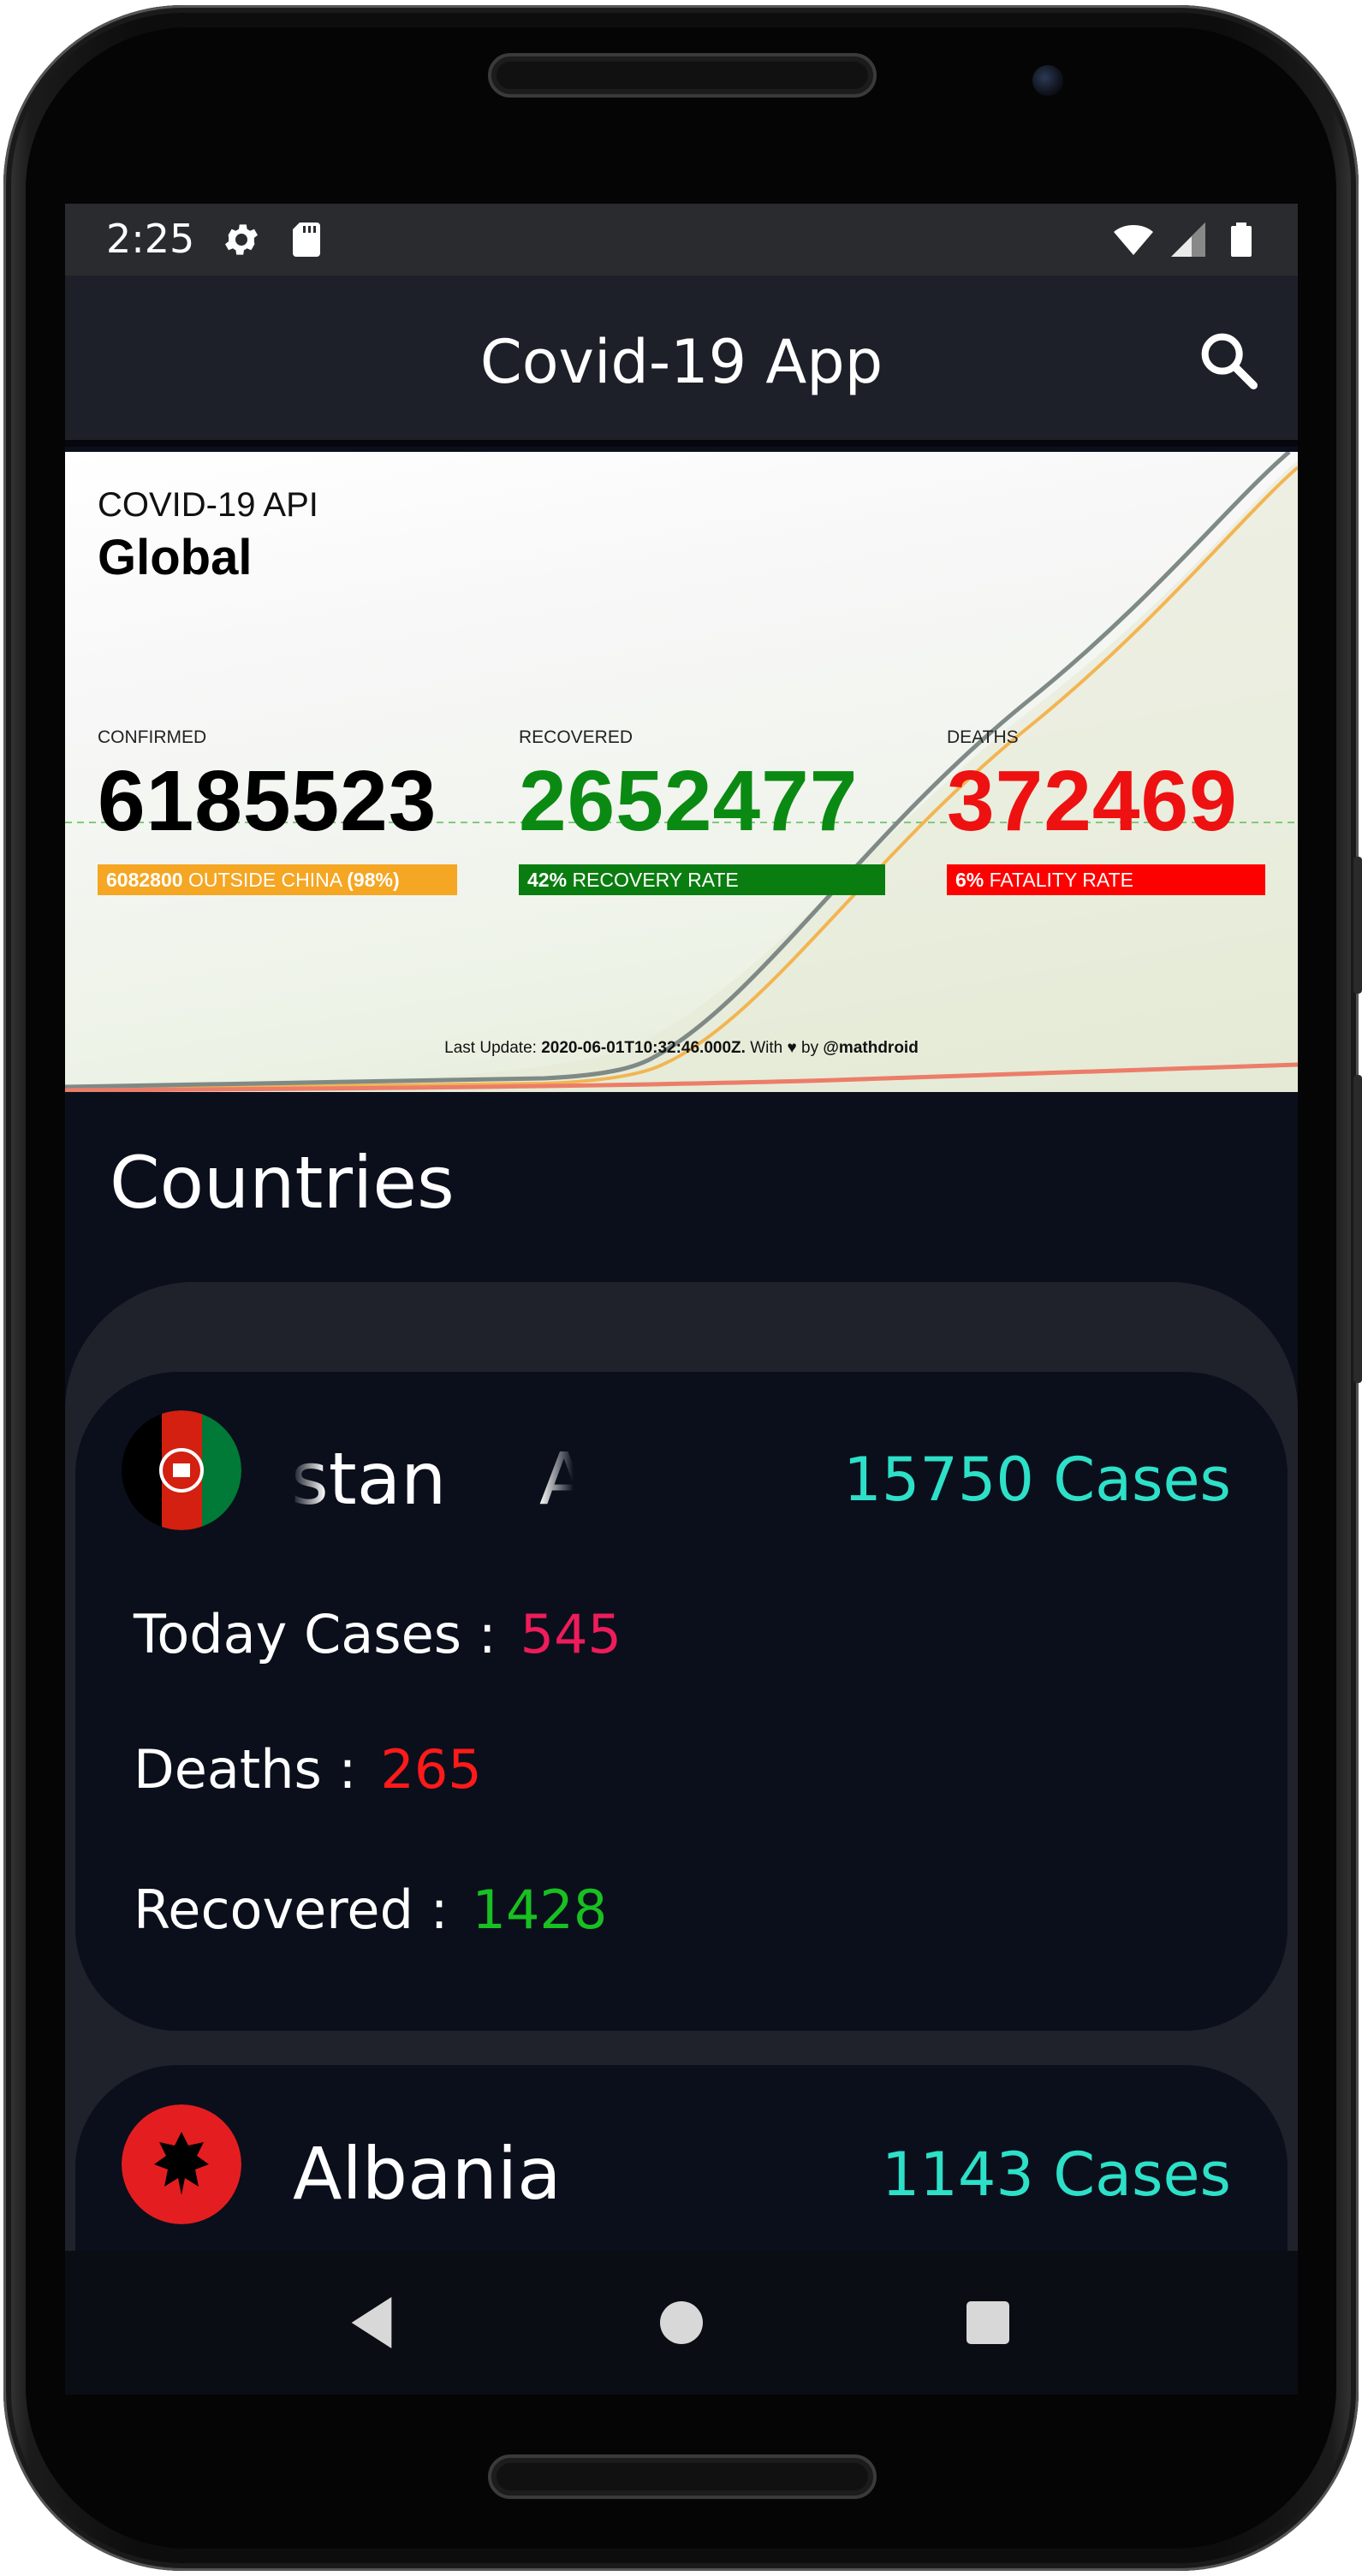 This screenshot has width=1362, height=2576. I want to click on deaths-value: 372469, so click(1092, 801).